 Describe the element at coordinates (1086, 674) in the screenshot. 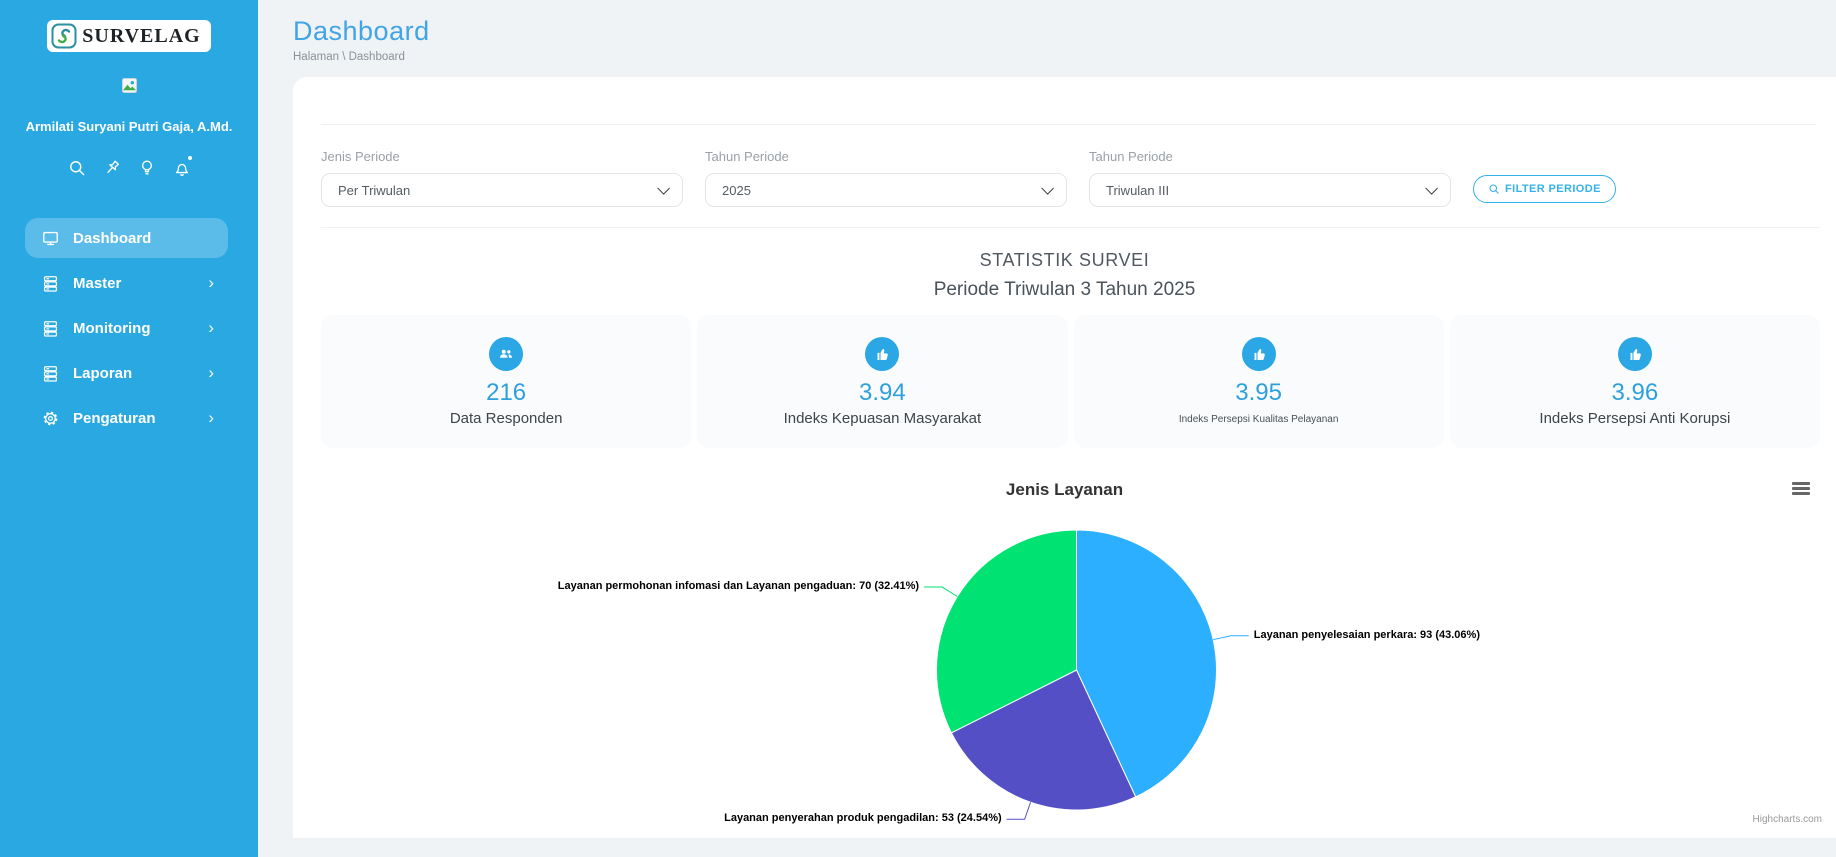

I see `pie-svg` at that location.